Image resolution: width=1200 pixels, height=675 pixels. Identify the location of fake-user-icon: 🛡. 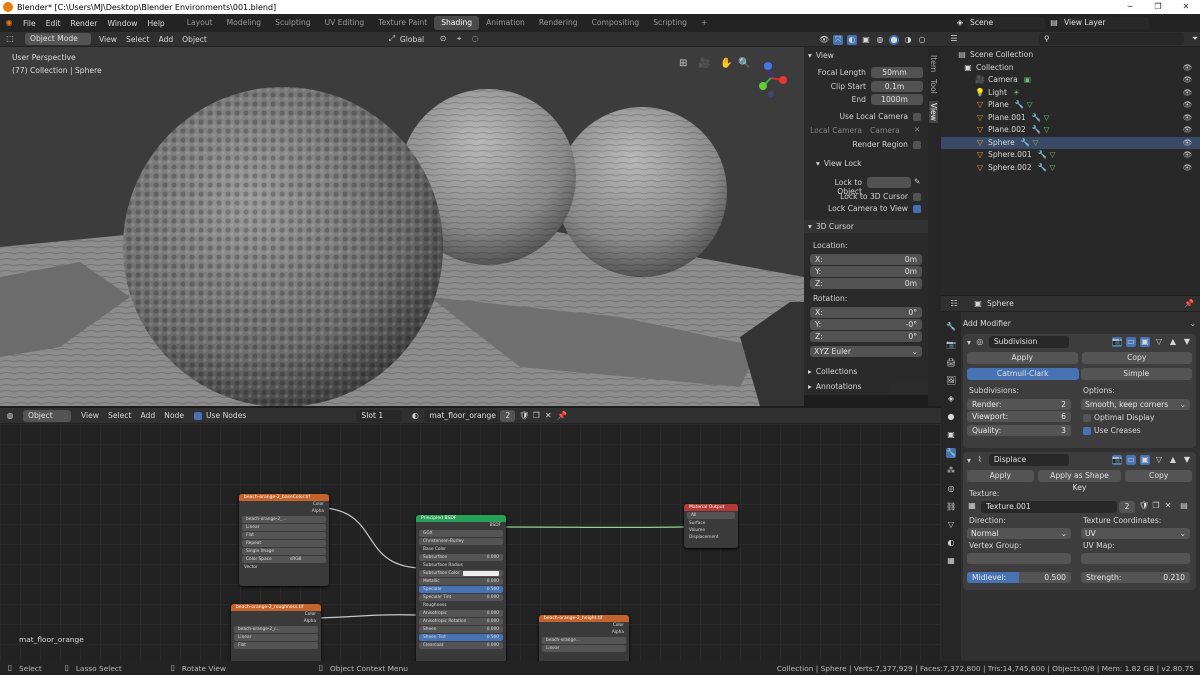
(524, 416).